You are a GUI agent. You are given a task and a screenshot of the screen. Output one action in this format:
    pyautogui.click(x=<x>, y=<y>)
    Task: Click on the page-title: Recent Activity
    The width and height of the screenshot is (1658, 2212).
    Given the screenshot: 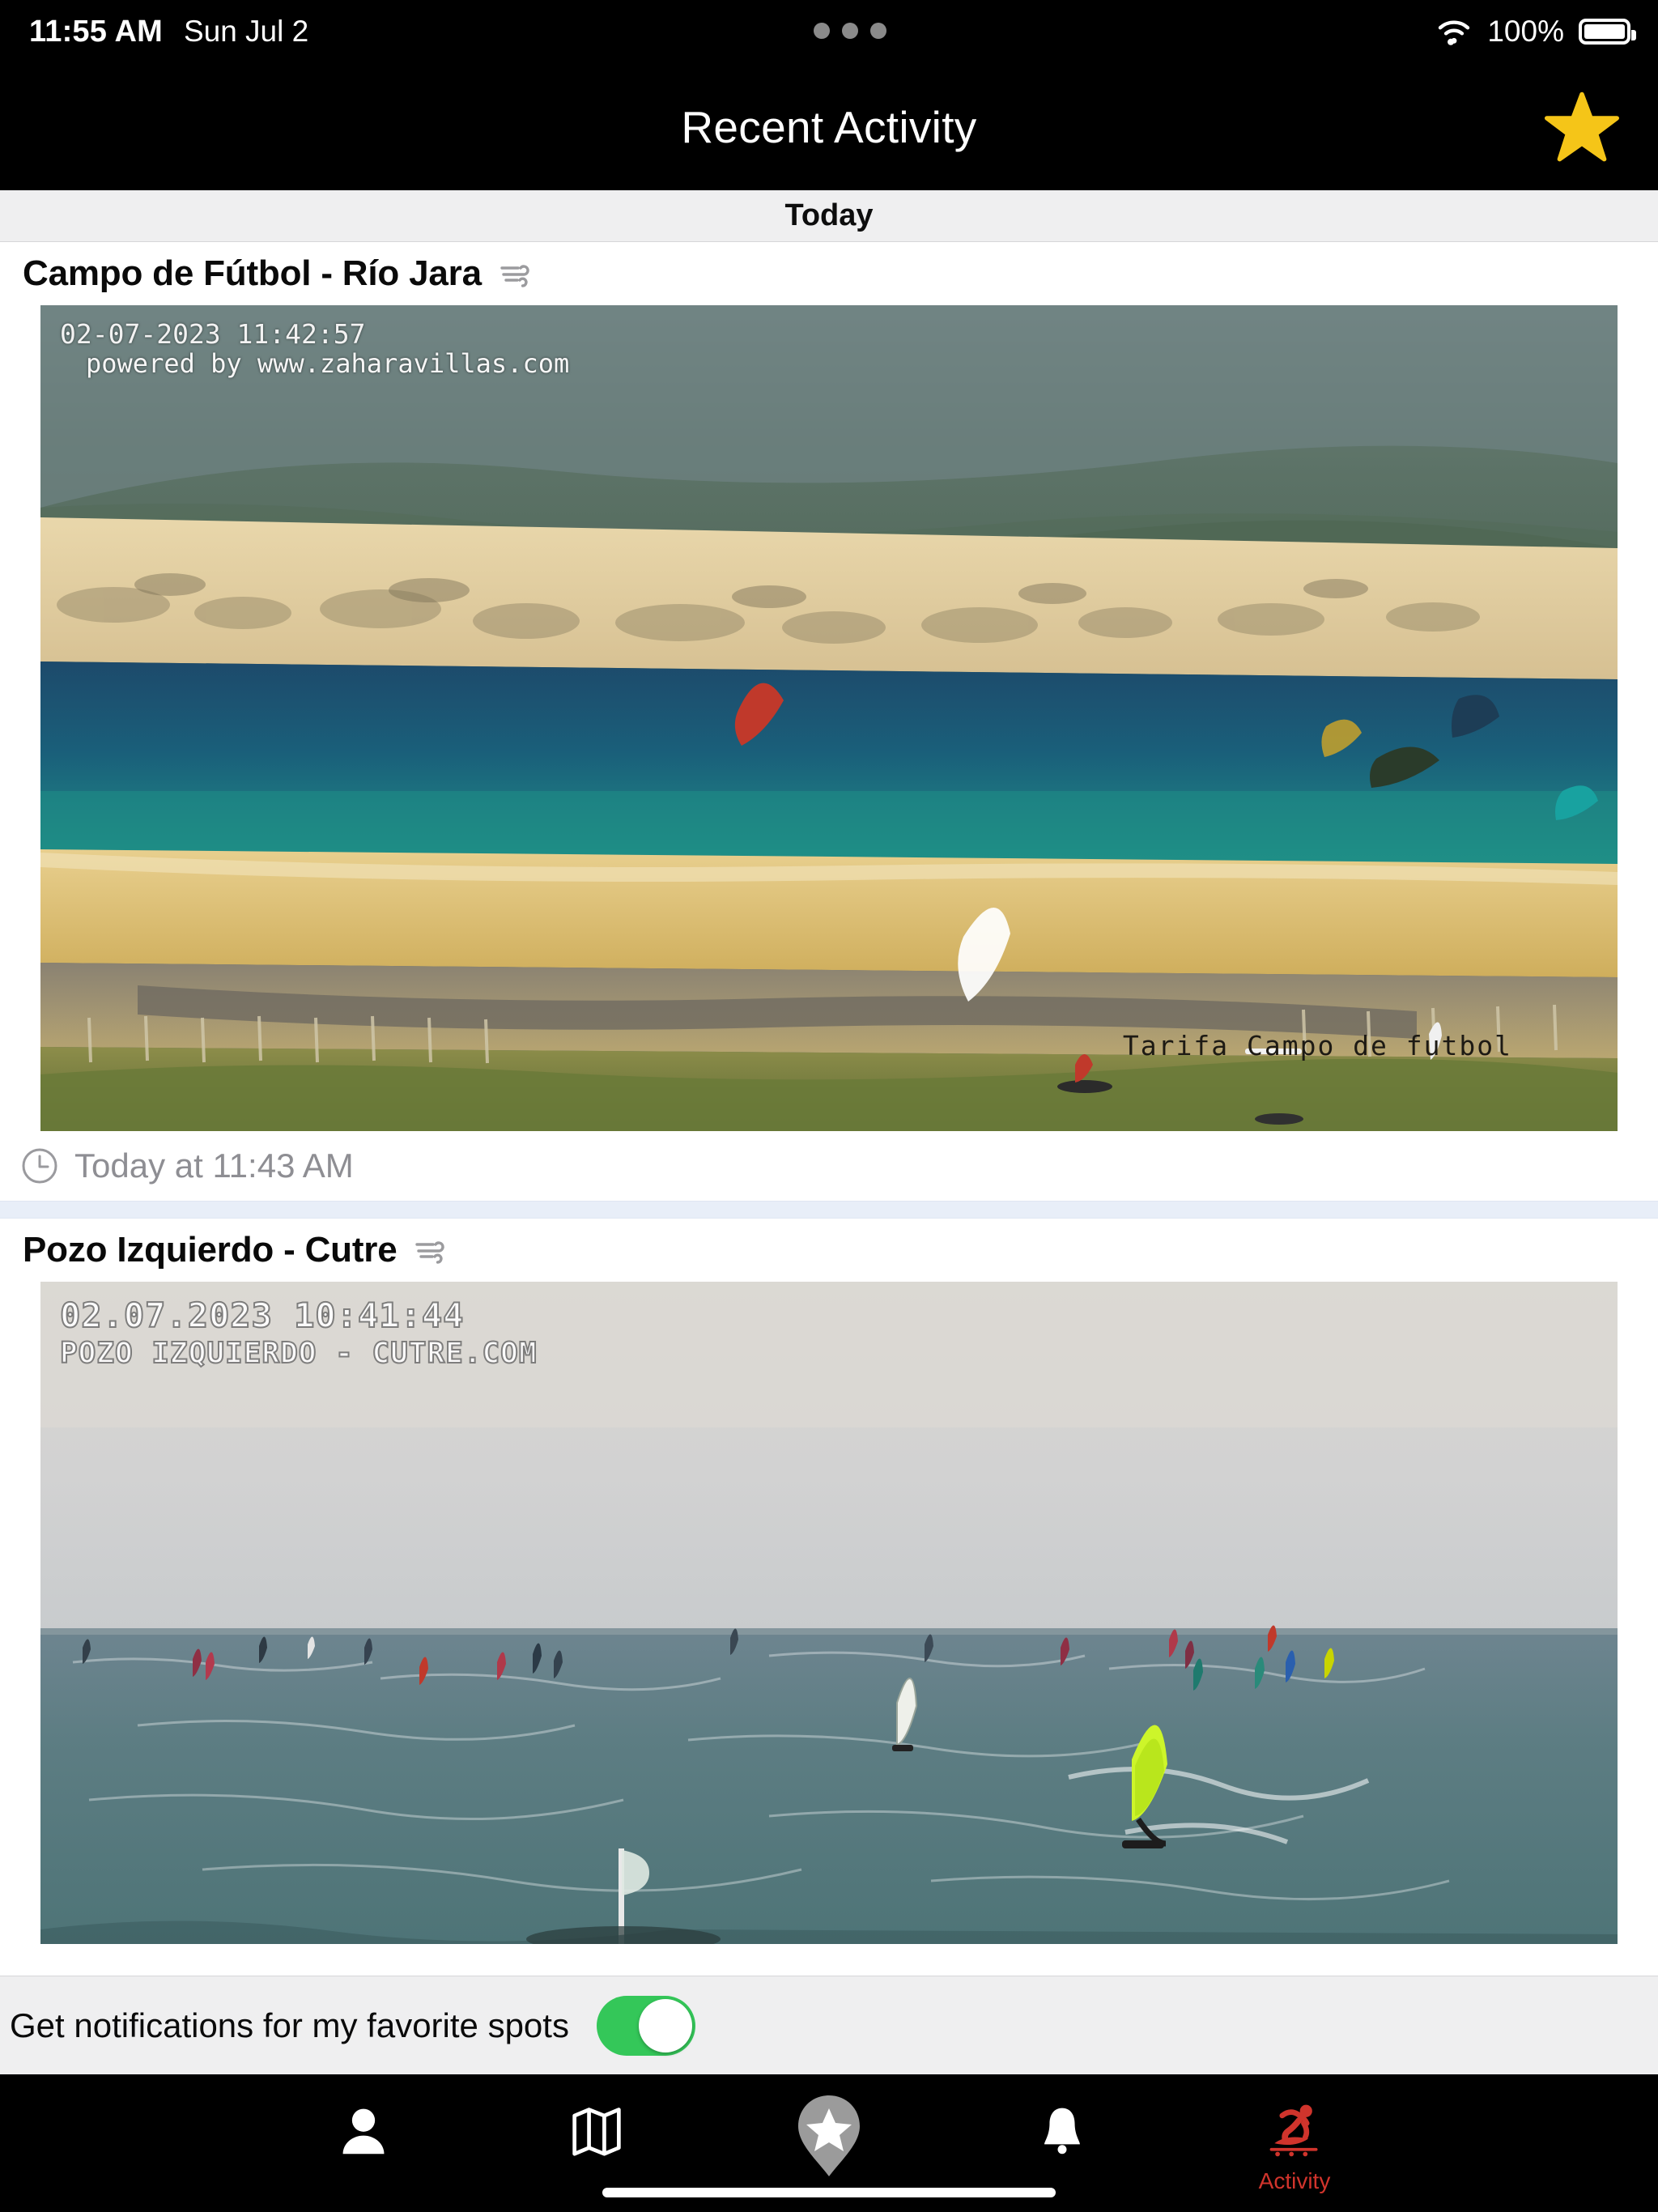 What is the action you would take?
    pyautogui.click(x=829, y=126)
    